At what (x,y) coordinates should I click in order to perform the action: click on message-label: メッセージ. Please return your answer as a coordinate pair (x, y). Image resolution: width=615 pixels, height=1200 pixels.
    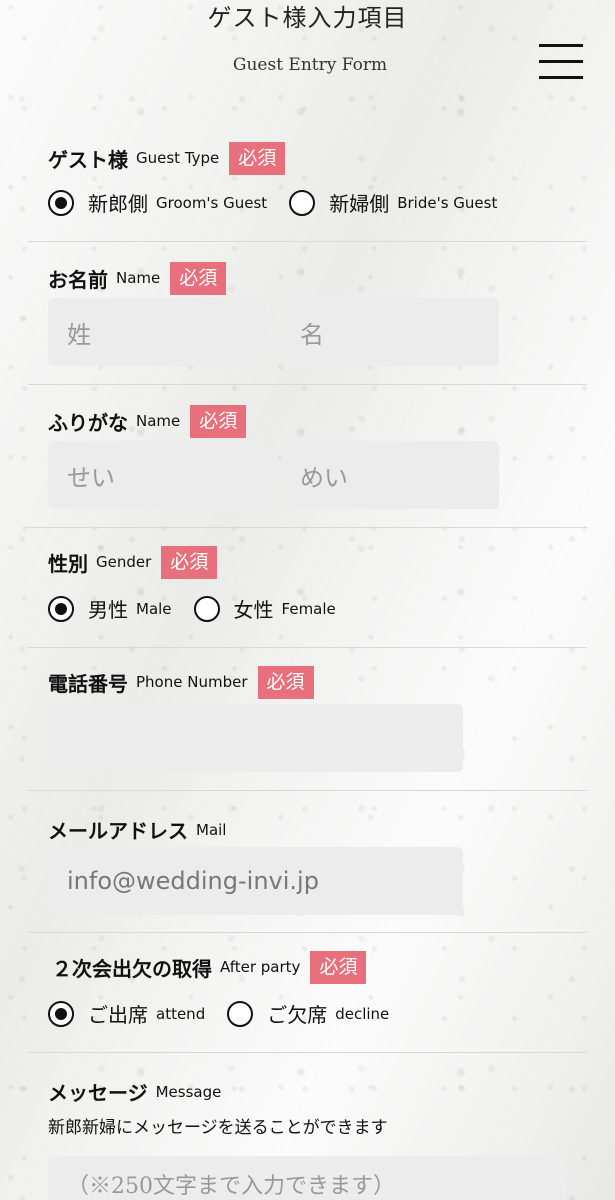
    Looking at the image, I should click on (98, 1093).